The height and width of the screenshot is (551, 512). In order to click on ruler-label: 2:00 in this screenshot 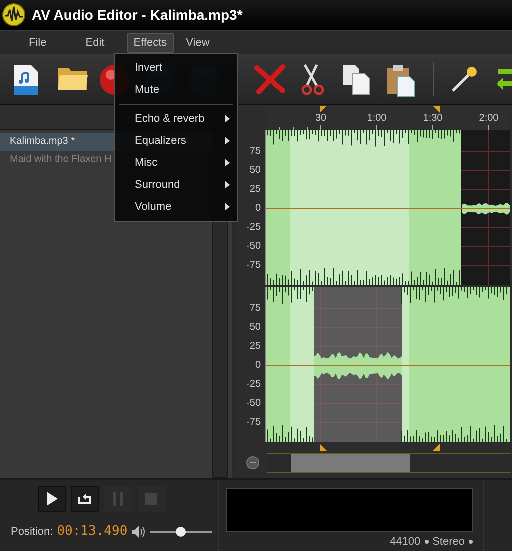, I will do `click(489, 118)`.